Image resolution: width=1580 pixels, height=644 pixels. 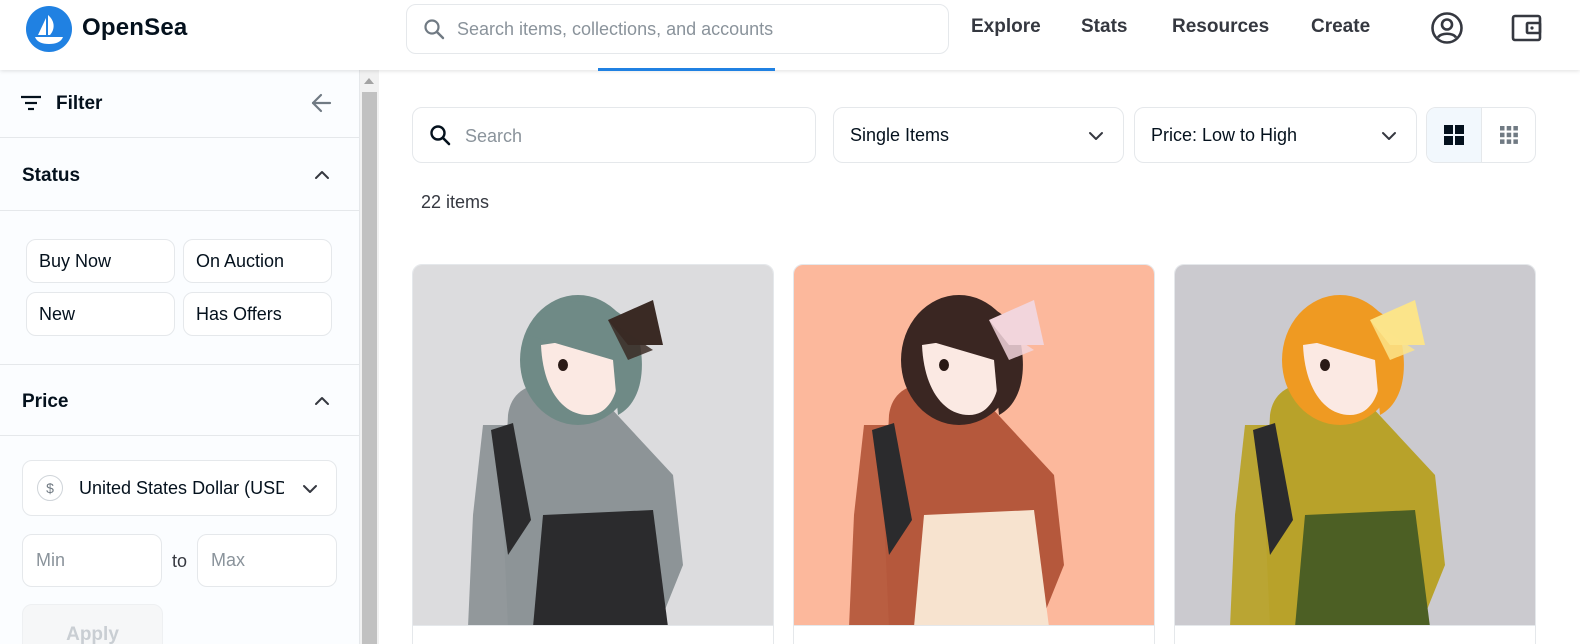 What do you see at coordinates (257, 261) in the screenshot?
I see `status-on-auction-button: On Auction` at bounding box center [257, 261].